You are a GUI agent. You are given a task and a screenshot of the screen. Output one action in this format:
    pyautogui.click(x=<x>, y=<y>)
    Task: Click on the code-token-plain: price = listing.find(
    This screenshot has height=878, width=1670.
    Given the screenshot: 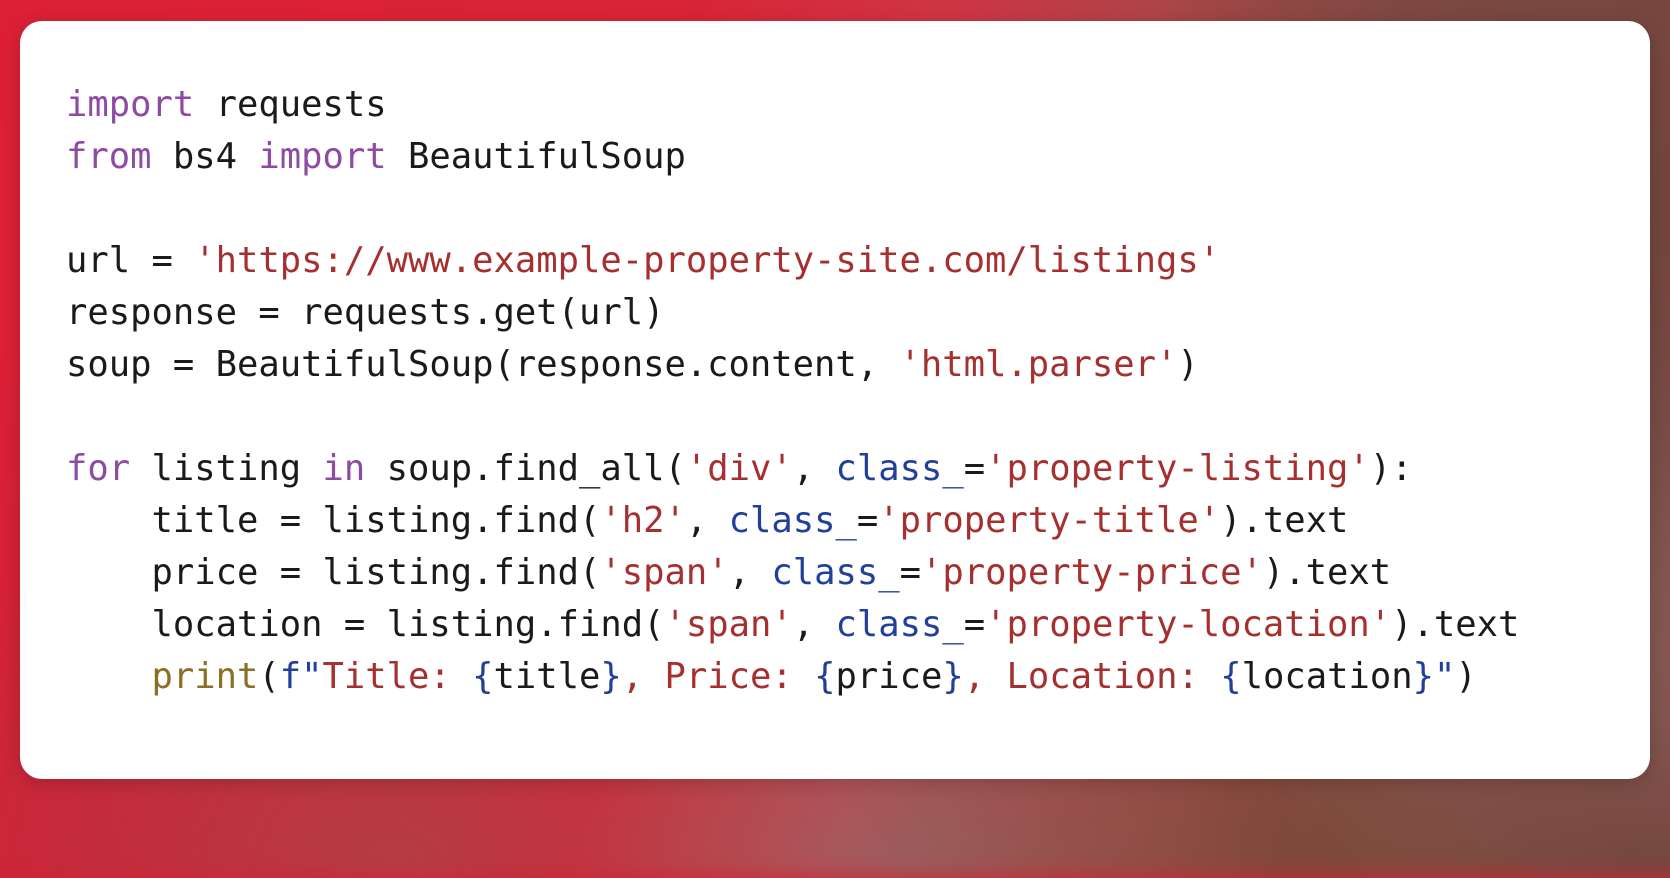 What is the action you would take?
    pyautogui.click(x=333, y=572)
    